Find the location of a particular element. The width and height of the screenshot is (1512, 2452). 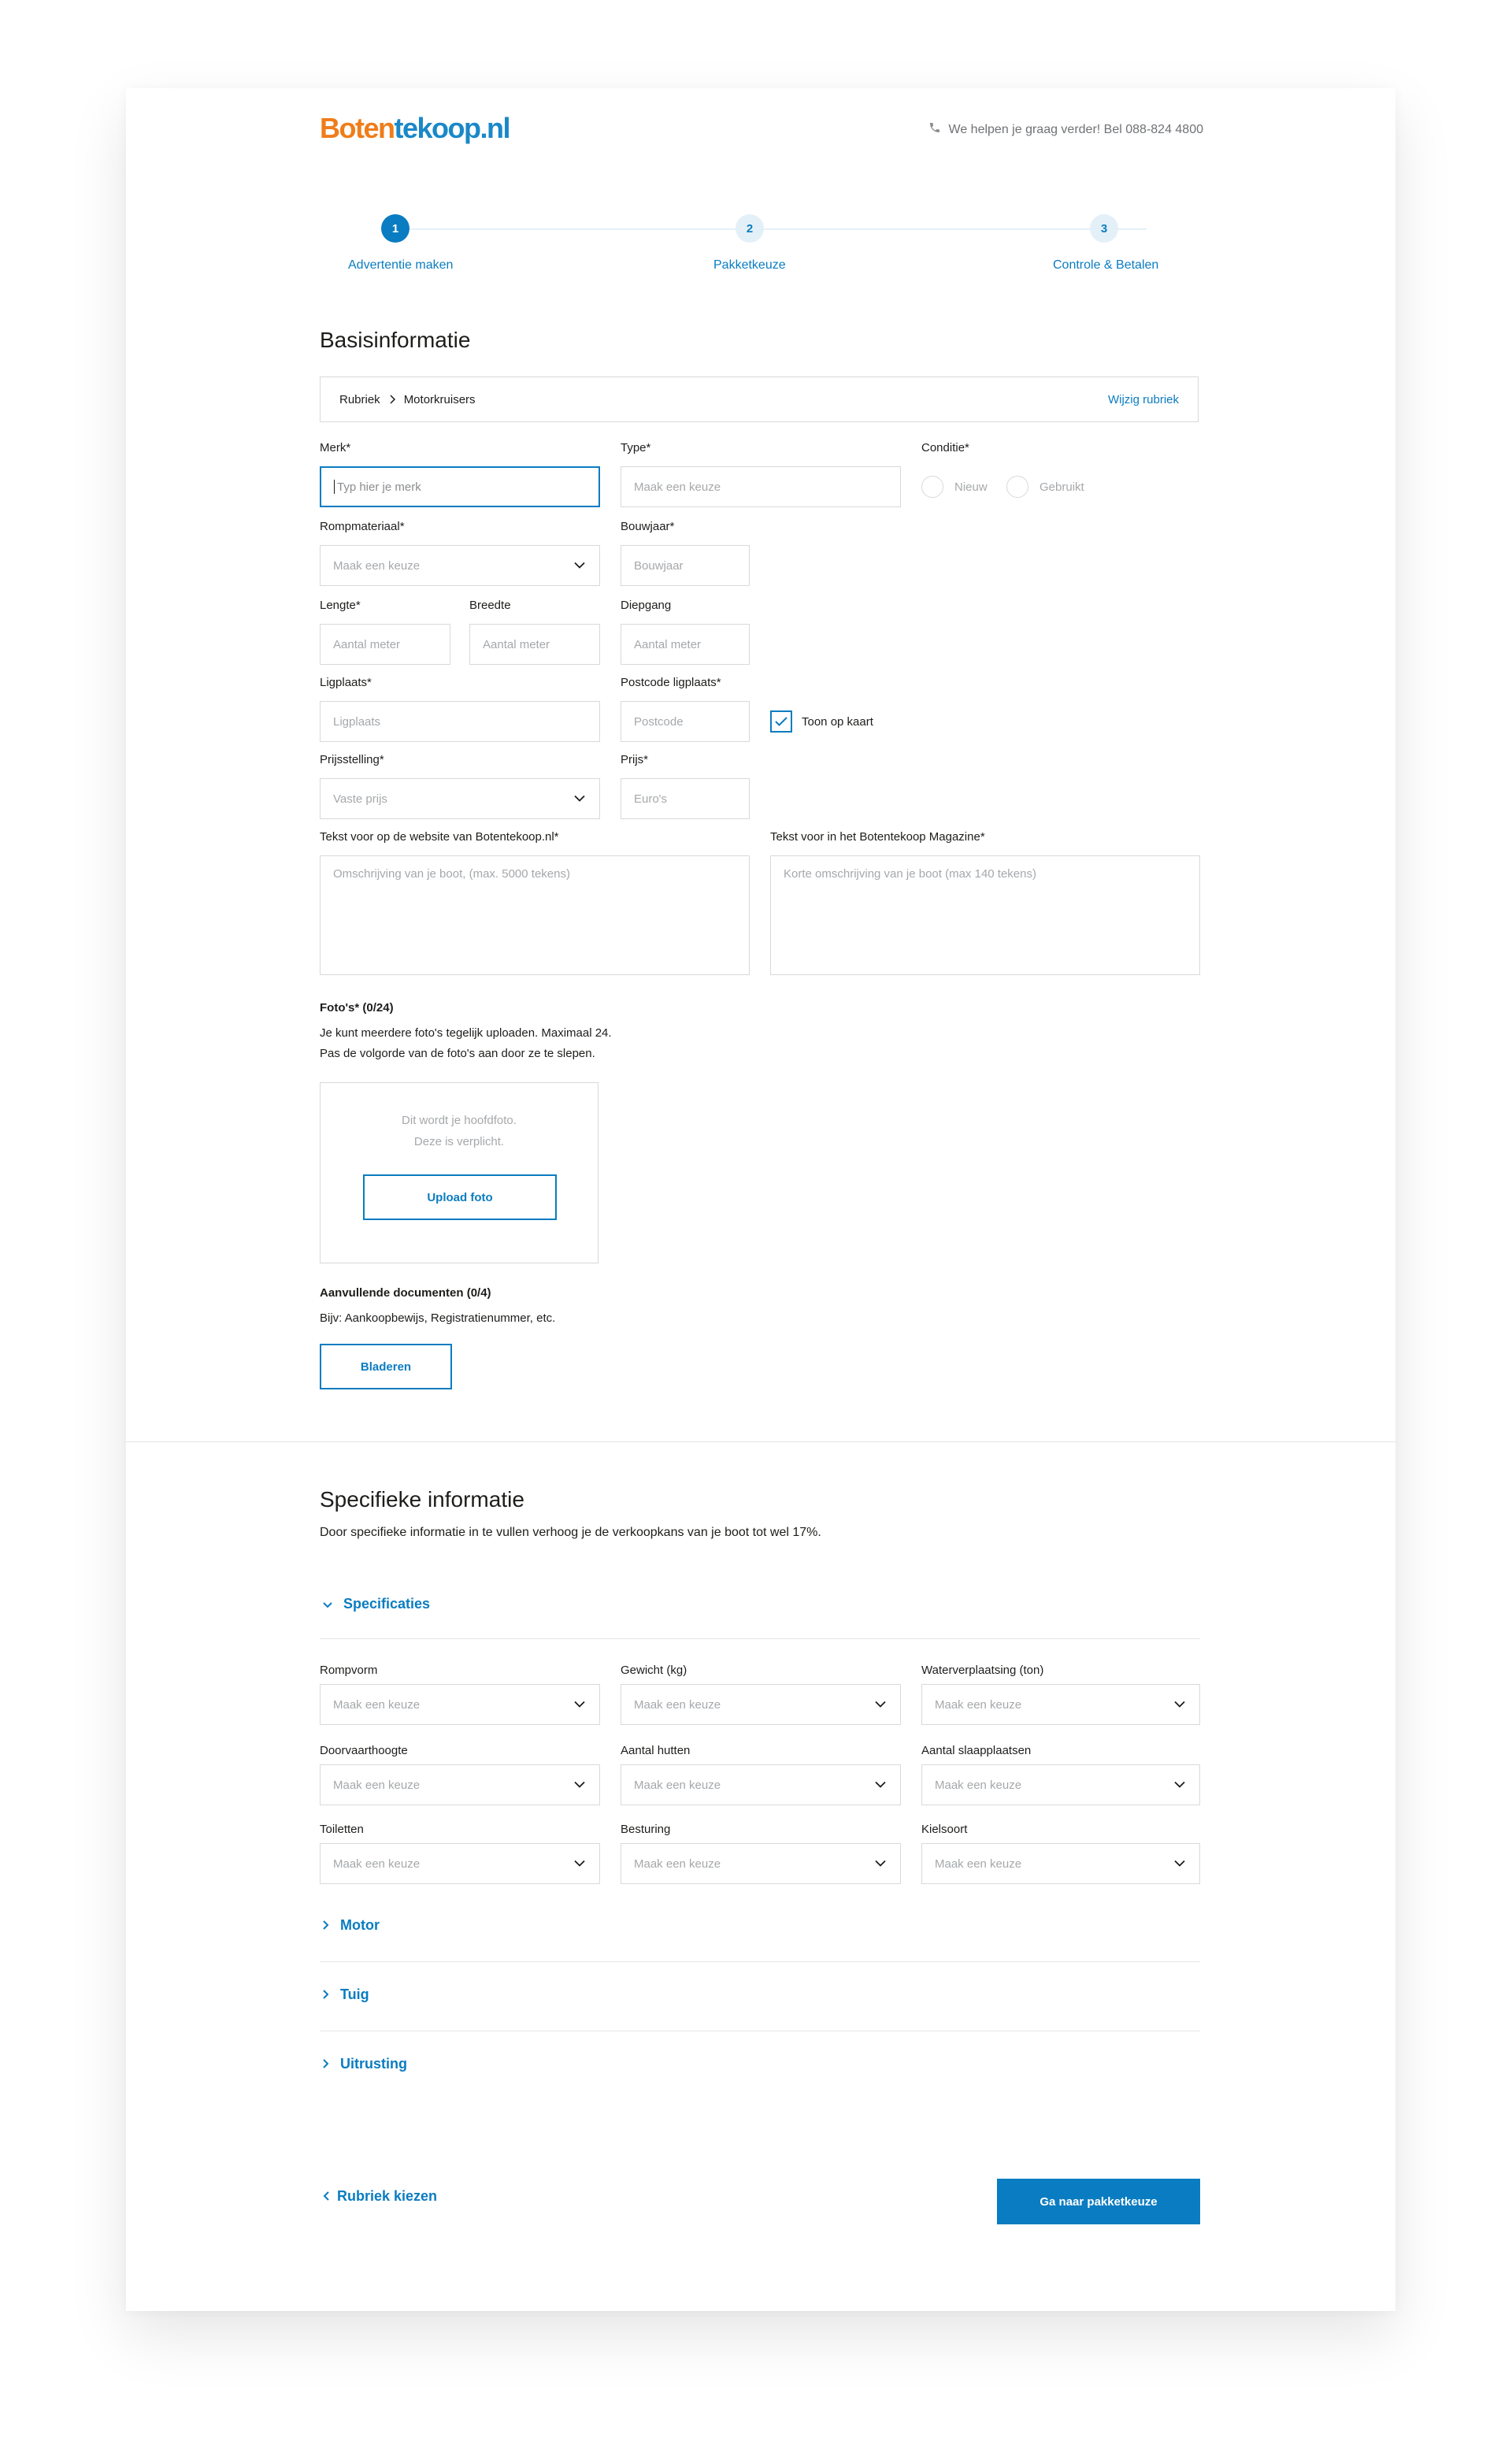

upload-photo-button: Upload foto is located at coordinates (460, 1197).